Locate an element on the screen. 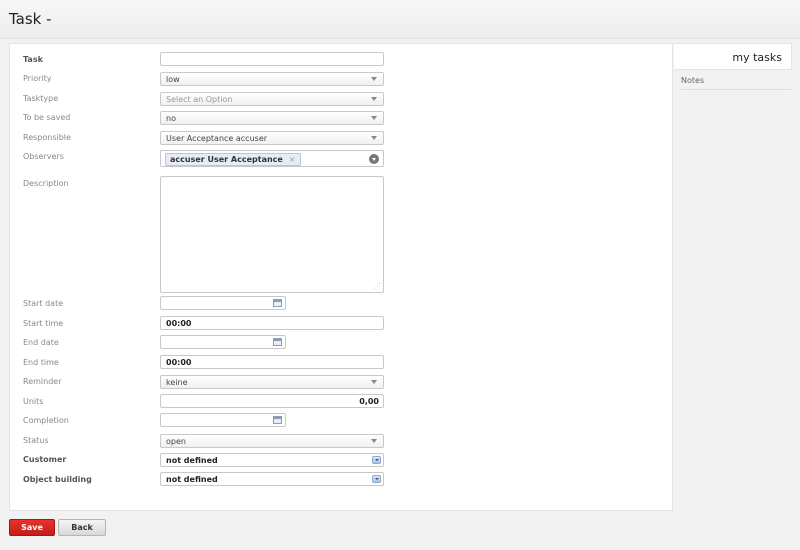 This screenshot has width=800, height=550. start-date-input is located at coordinates (223, 303).